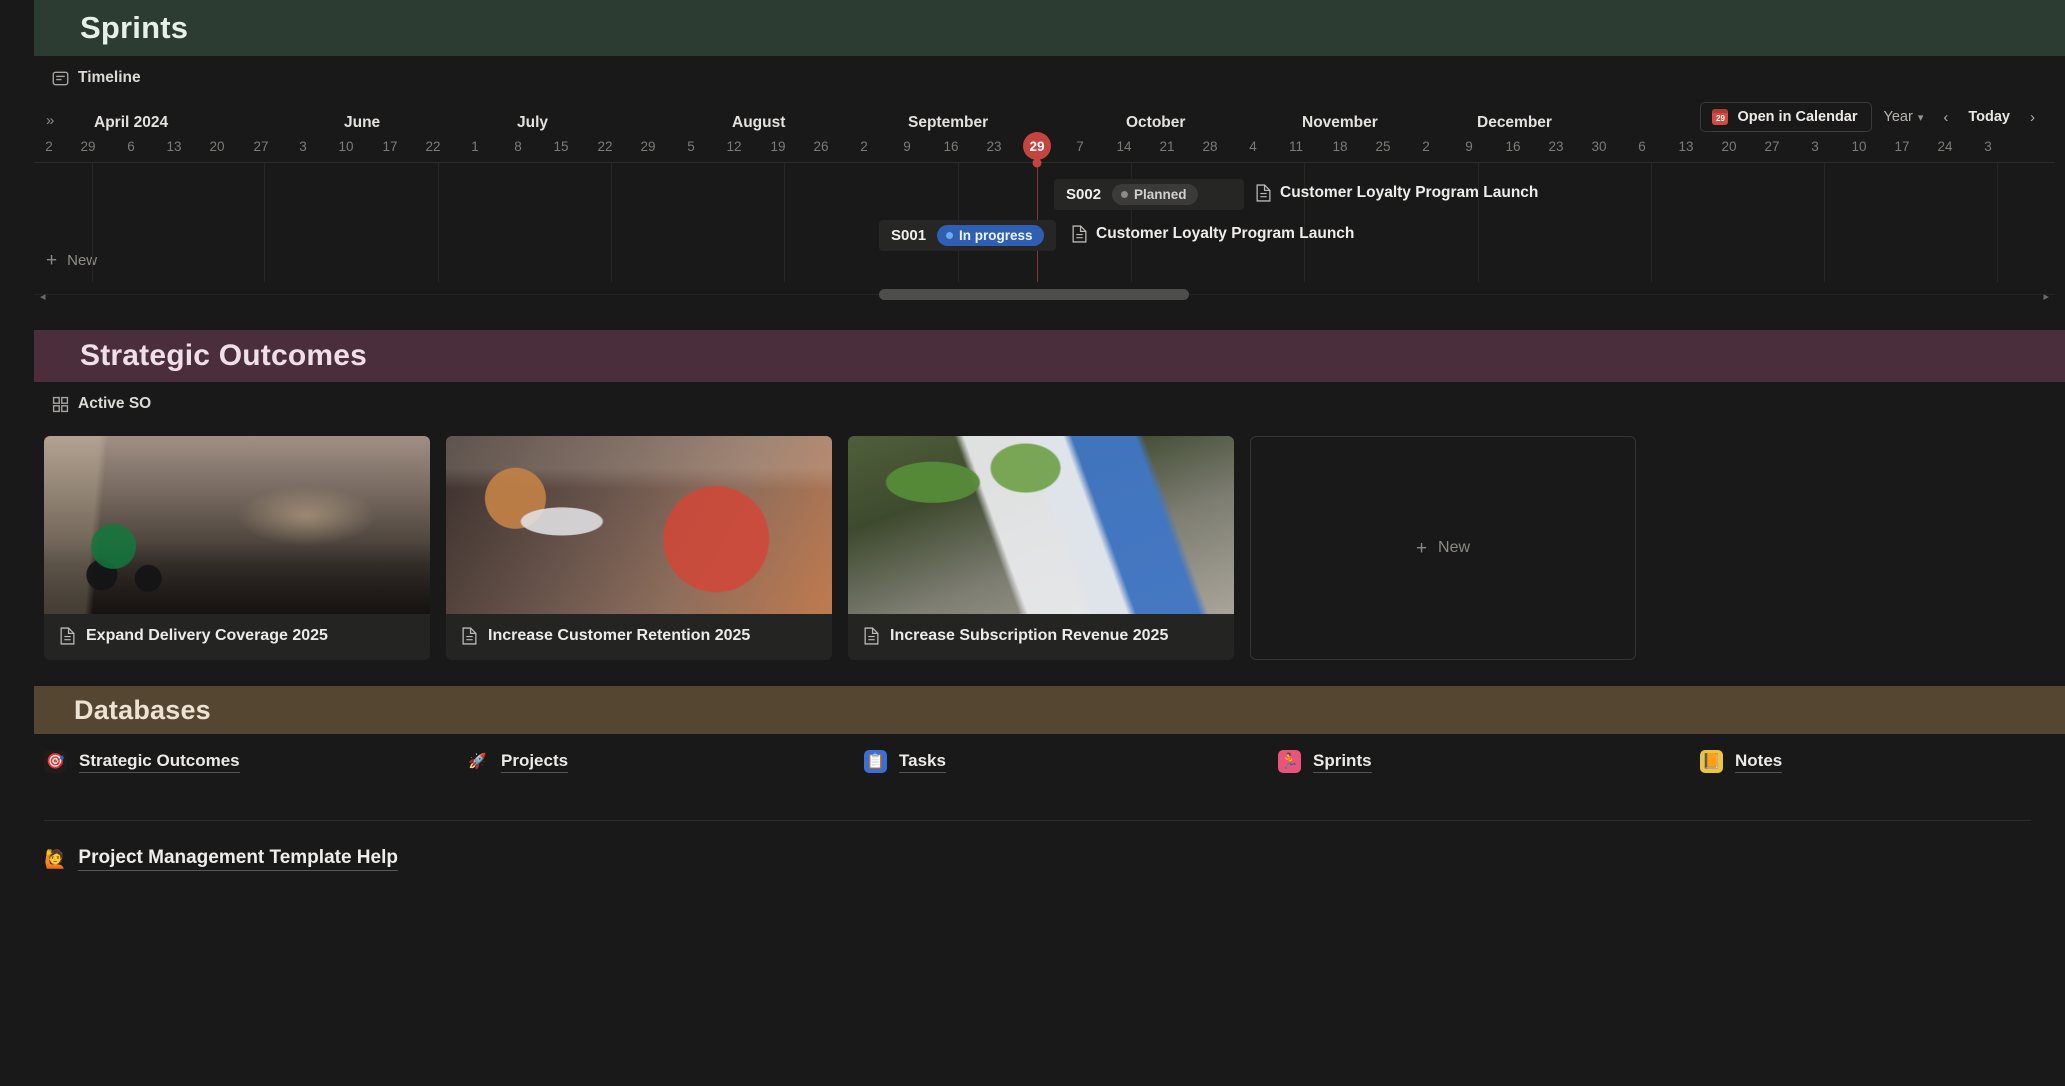  What do you see at coordinates (1084, 194) in the screenshot?
I see `sprint-id: S002` at bounding box center [1084, 194].